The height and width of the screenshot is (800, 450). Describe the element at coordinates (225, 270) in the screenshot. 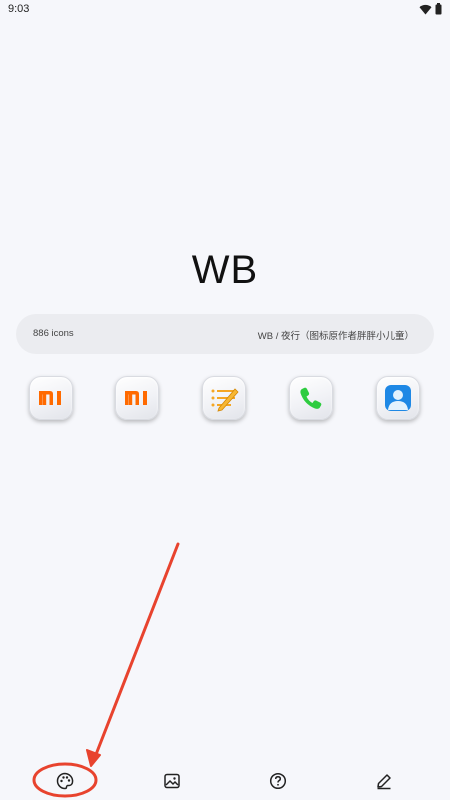

I see `icon-pack-title: WB` at that location.